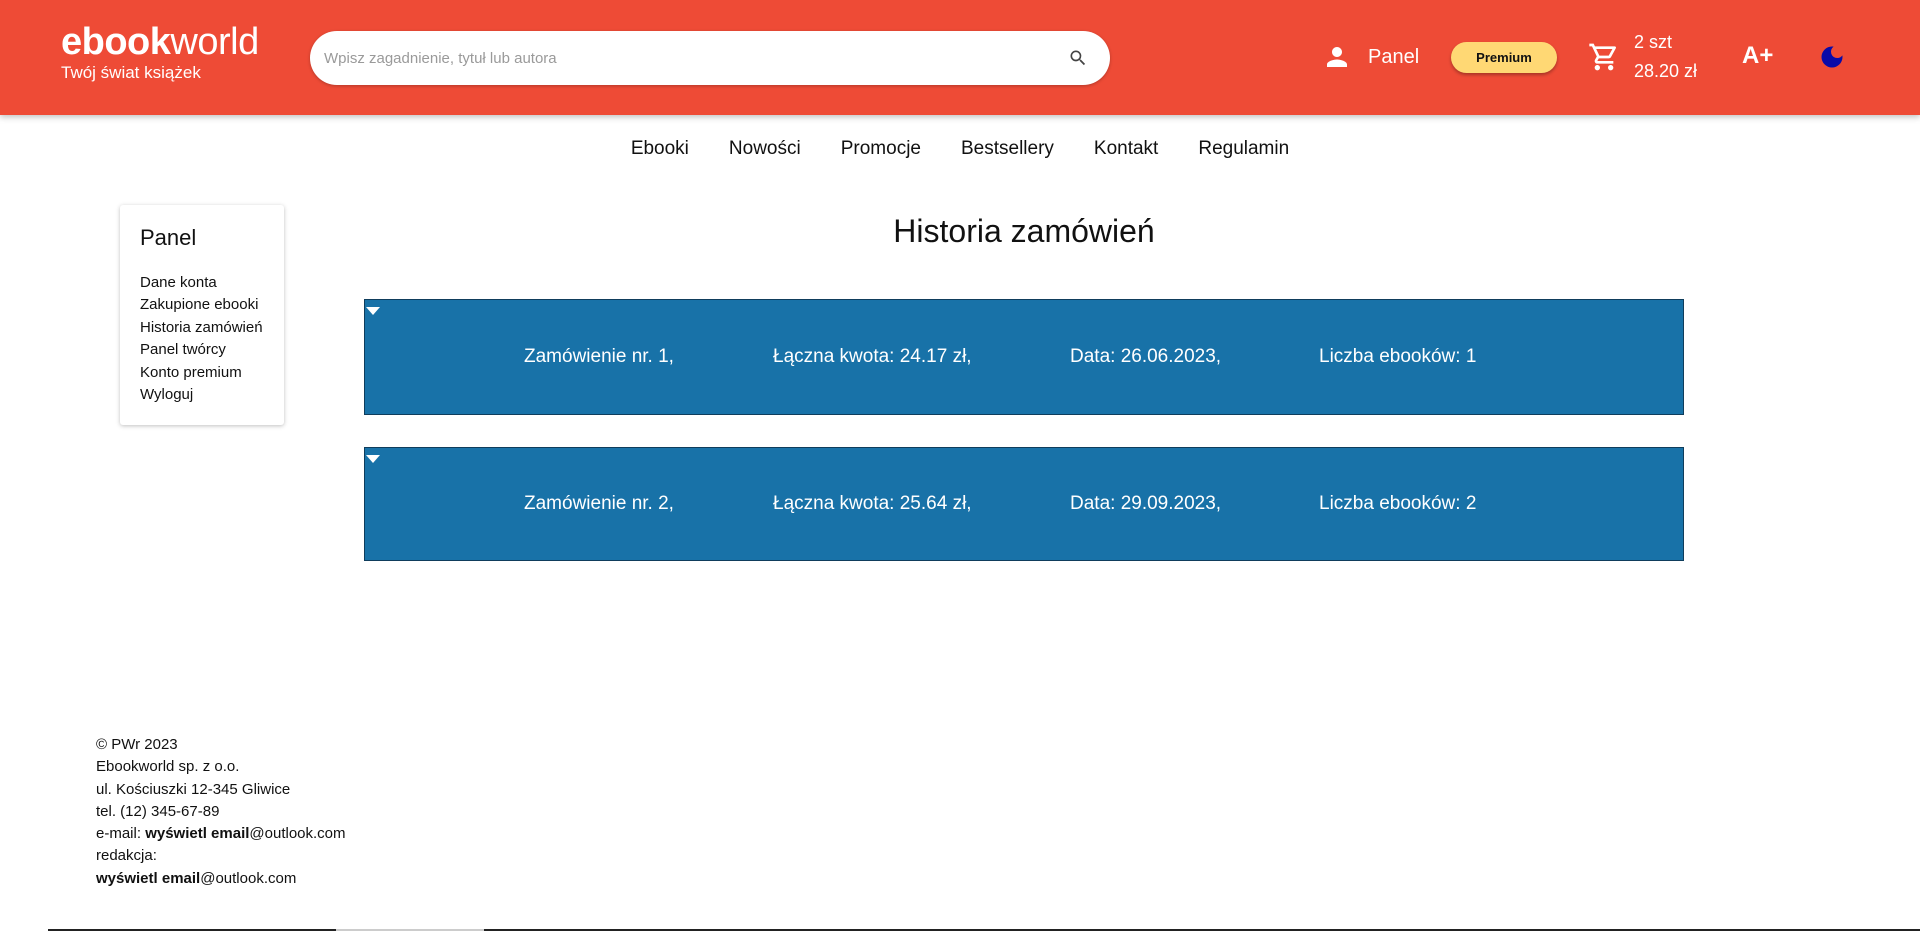 The width and height of the screenshot is (1920, 932). I want to click on nav-item-ebooki: Ebooki, so click(660, 149).